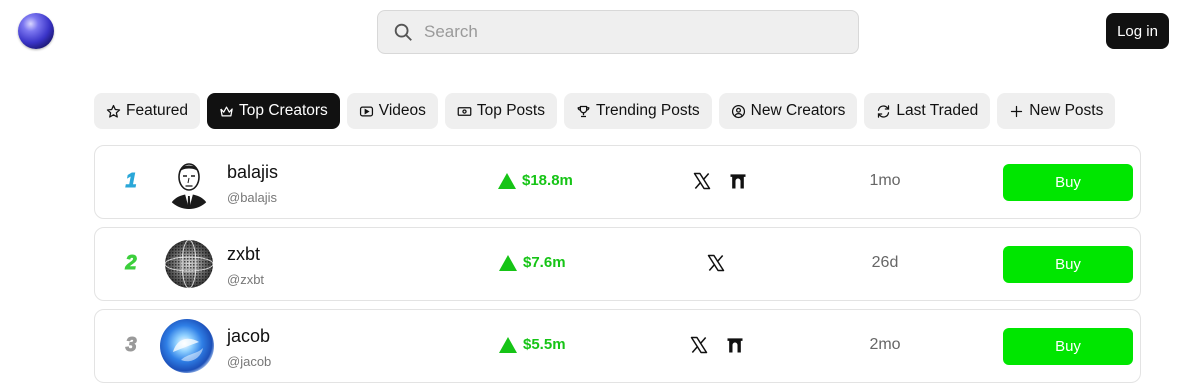 The height and width of the screenshot is (387, 1184). I want to click on tab-featured: Featured, so click(147, 111).